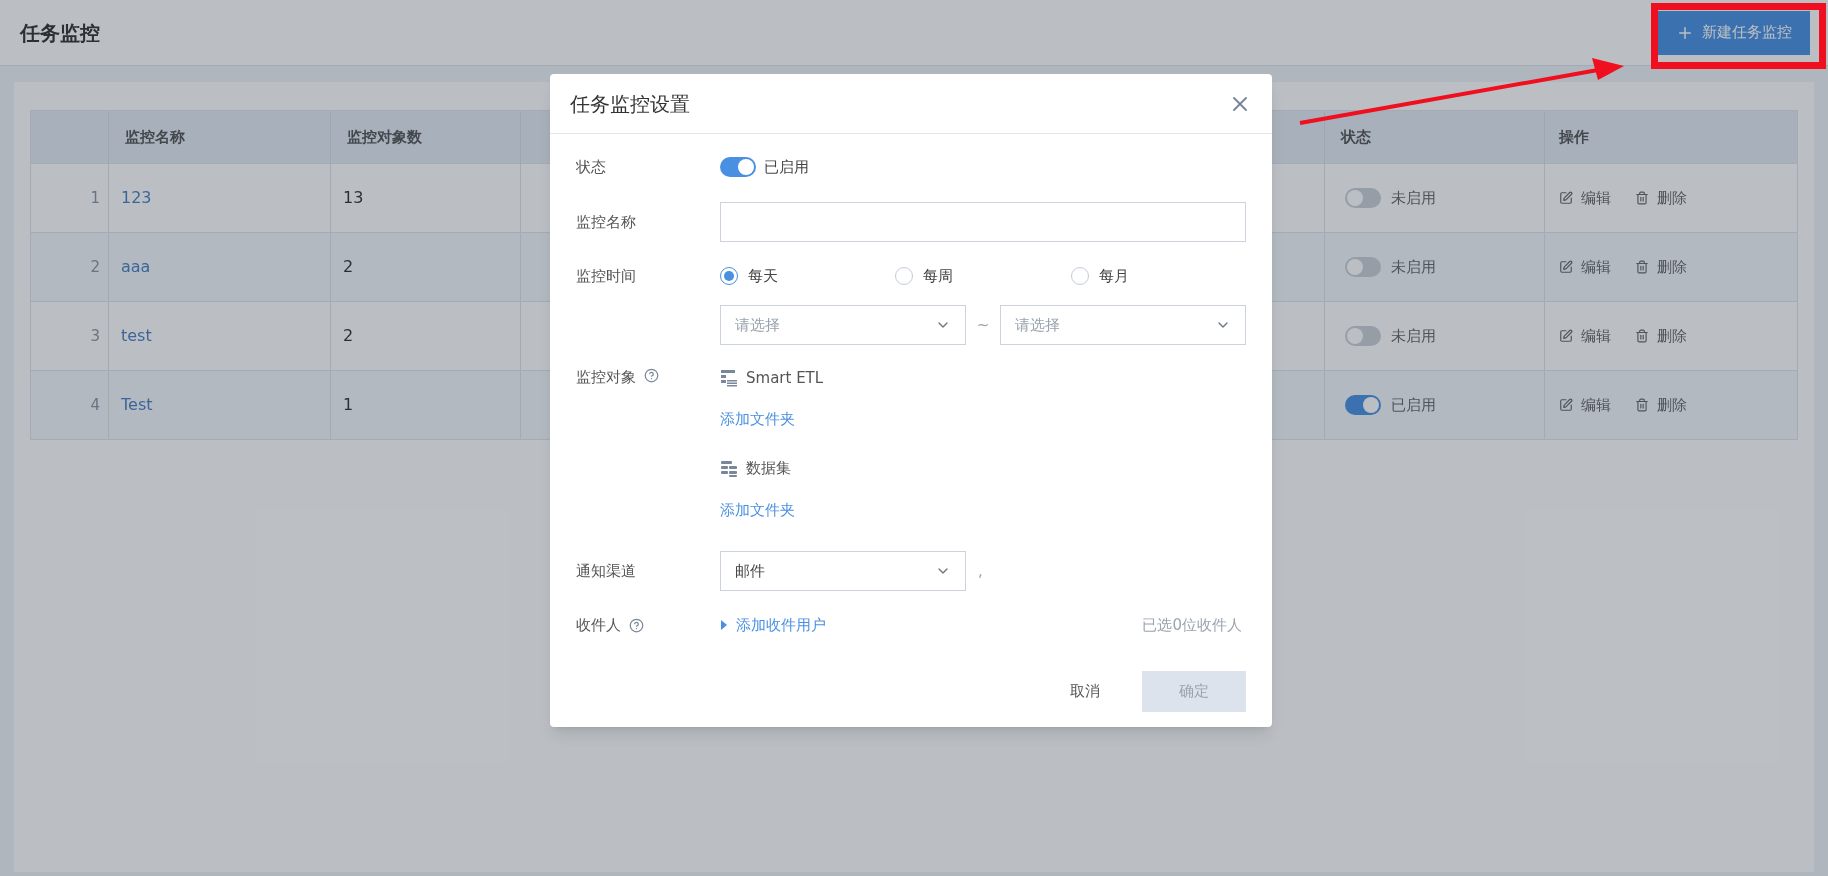 Image resolution: width=1828 pixels, height=876 pixels. What do you see at coordinates (1123, 325) in the screenshot?
I see `end-time-select: 请选择` at bounding box center [1123, 325].